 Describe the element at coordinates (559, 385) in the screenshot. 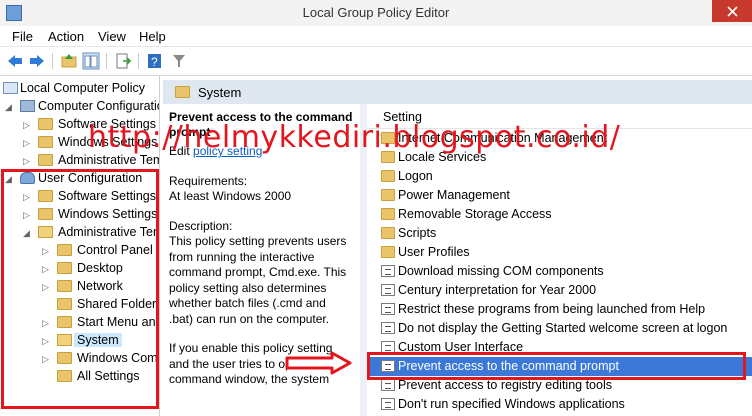

I see `list-item: Prevent access to registry editing tools` at that location.